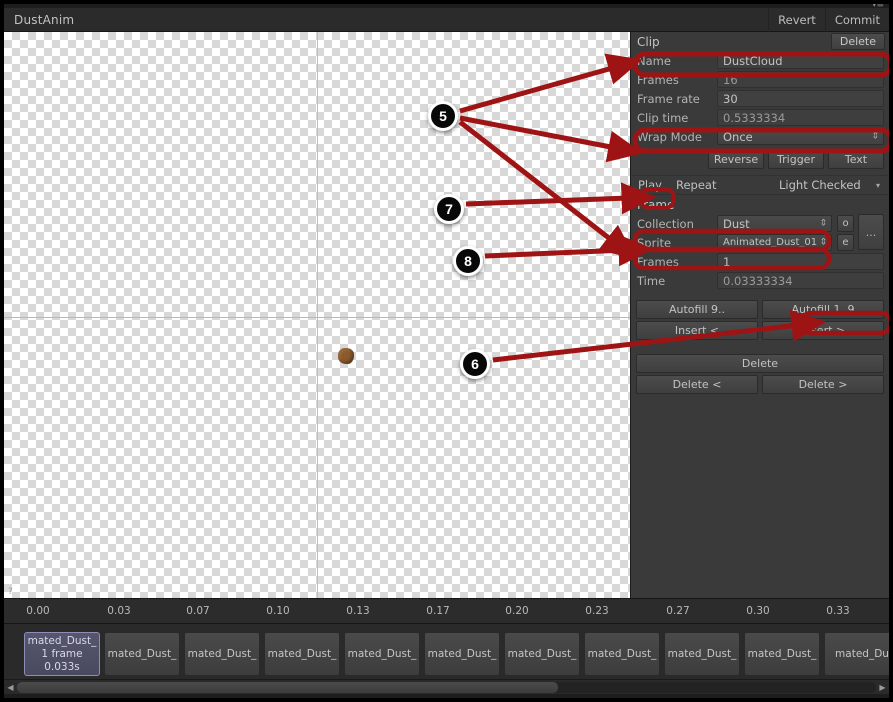 The width and height of the screenshot is (893, 702). What do you see at coordinates (800, 98) in the screenshot?
I see `clip-framerate-input: 30` at bounding box center [800, 98].